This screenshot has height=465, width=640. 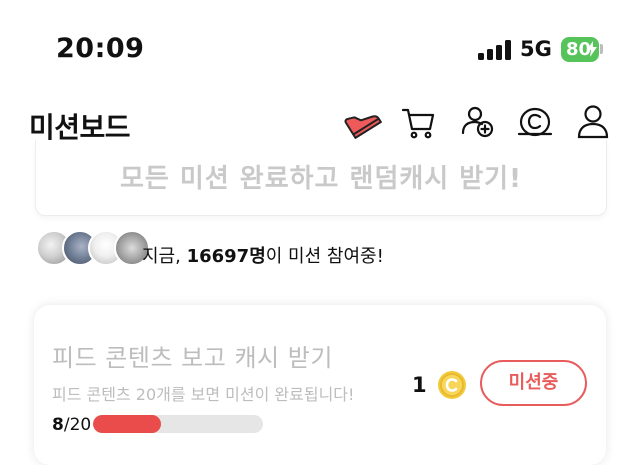 I want to click on all-missions-banner: 모든 미션 완료하고 랜덤캐시 받기!, so click(x=321, y=178).